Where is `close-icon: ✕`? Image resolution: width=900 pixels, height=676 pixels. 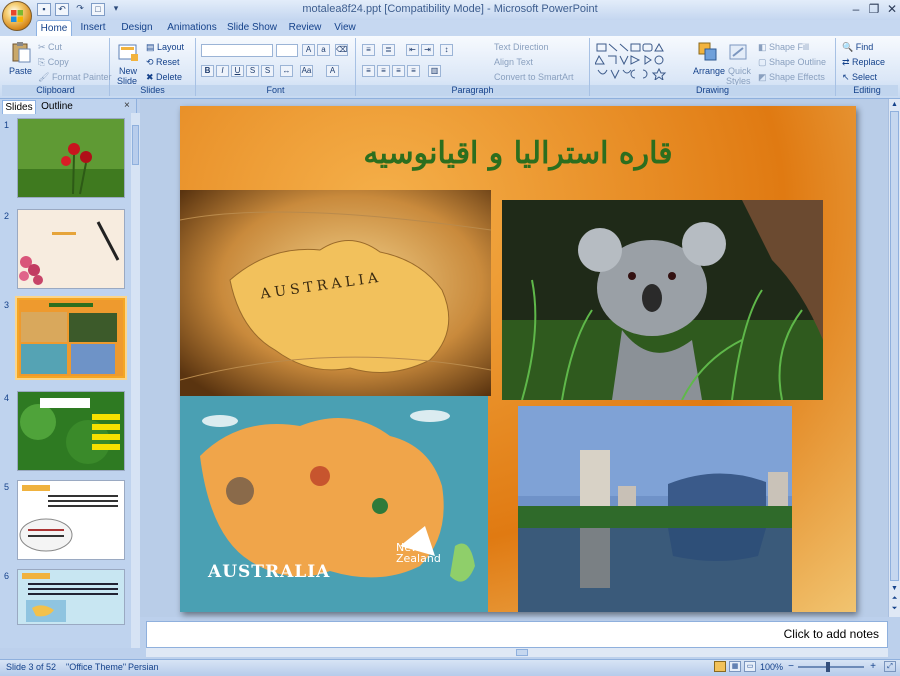 close-icon: ✕ is located at coordinates (892, 9).